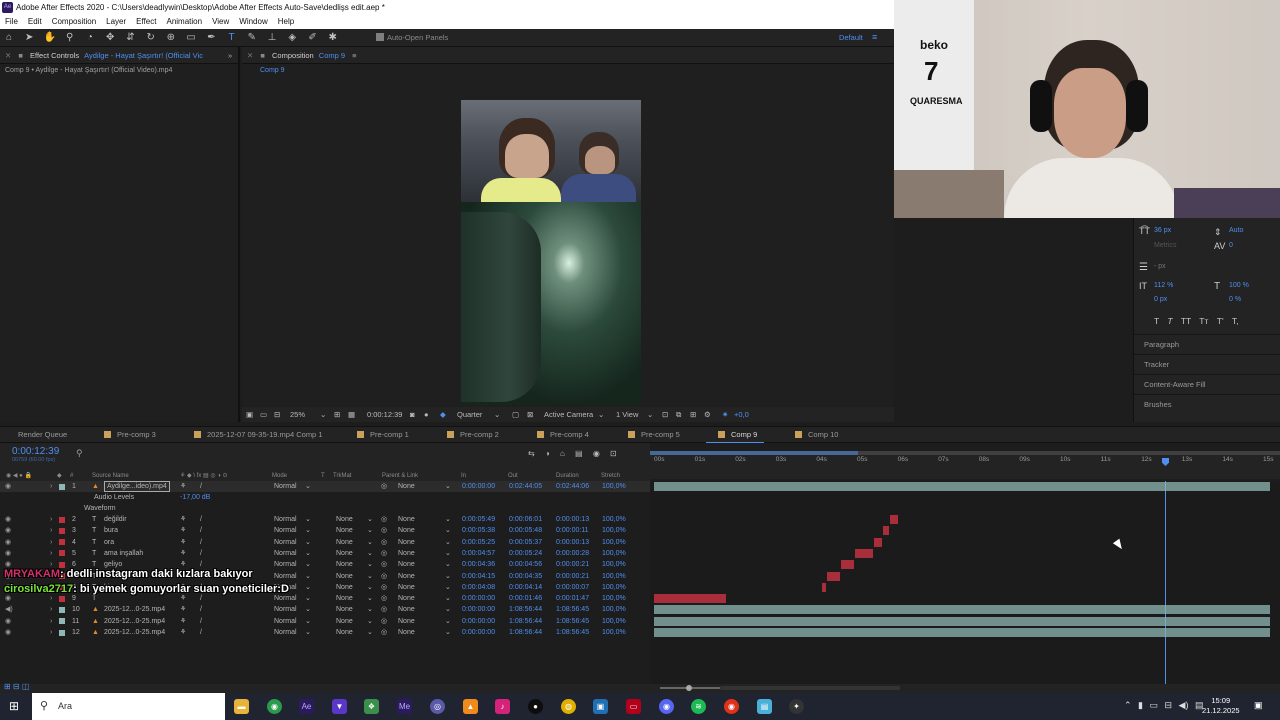 The image size is (1280, 720). I want to click on layer-out-point: 0:00:05:48, so click(525, 530).